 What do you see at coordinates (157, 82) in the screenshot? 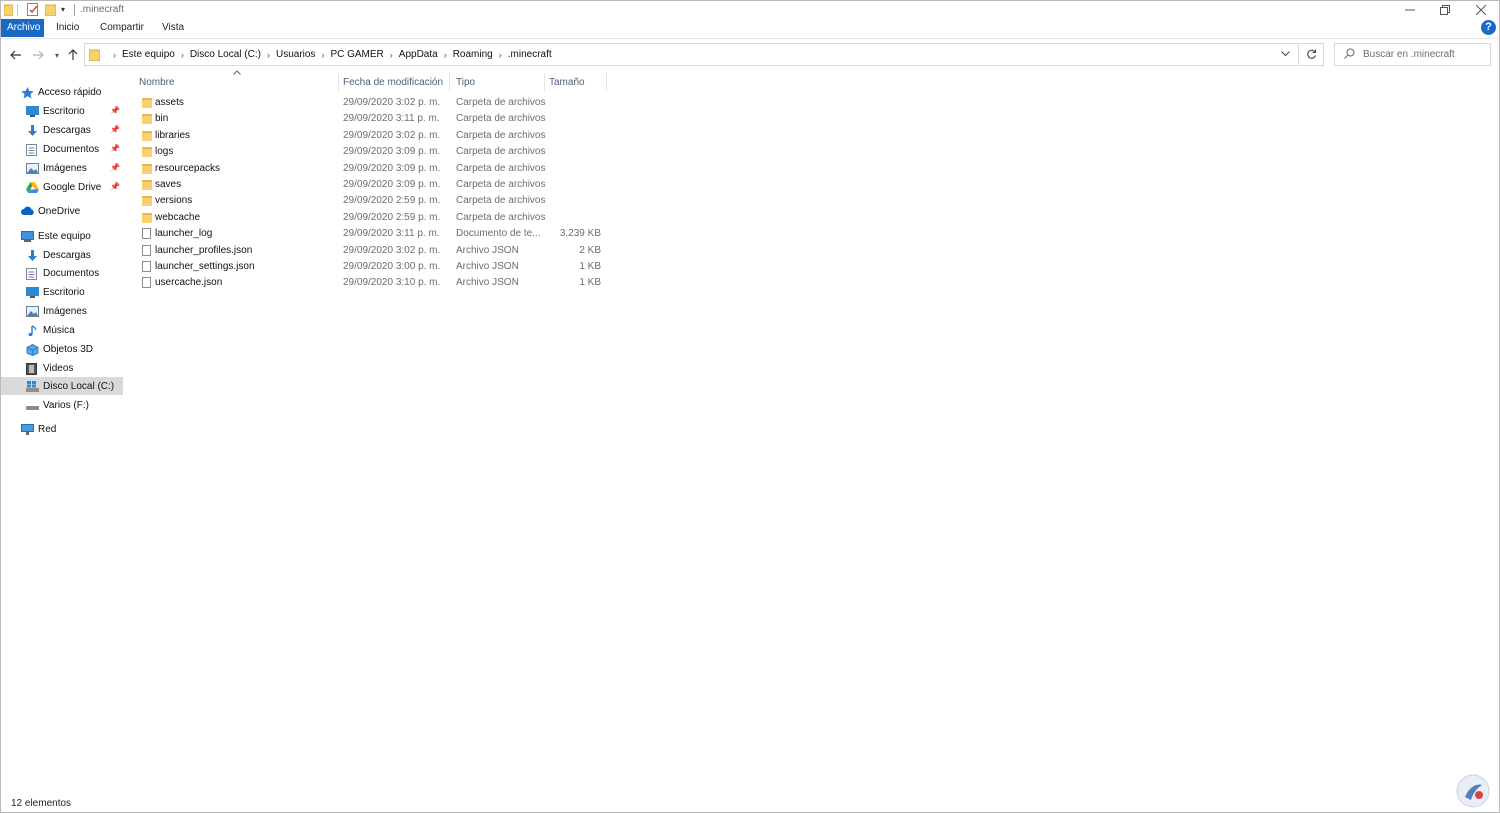
I see `column-header-name: Nombre` at bounding box center [157, 82].